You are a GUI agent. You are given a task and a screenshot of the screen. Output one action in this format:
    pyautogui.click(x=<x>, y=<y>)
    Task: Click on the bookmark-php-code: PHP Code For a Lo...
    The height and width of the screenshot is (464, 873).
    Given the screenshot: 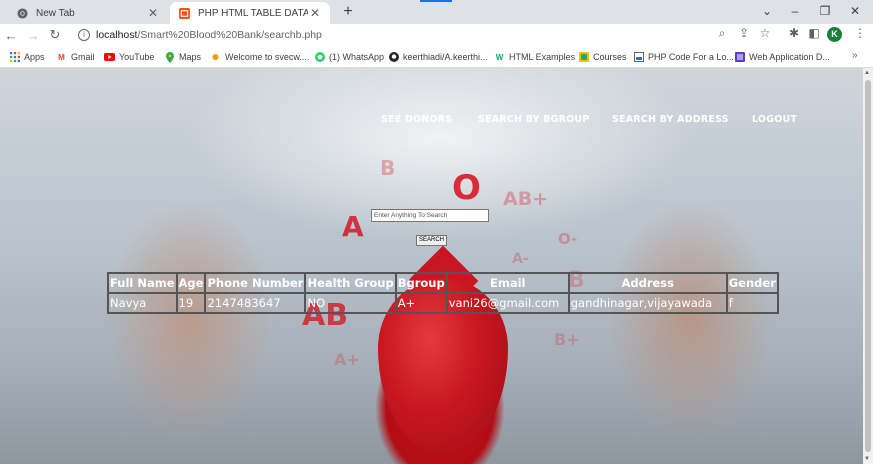 What is the action you would take?
    pyautogui.click(x=683, y=57)
    